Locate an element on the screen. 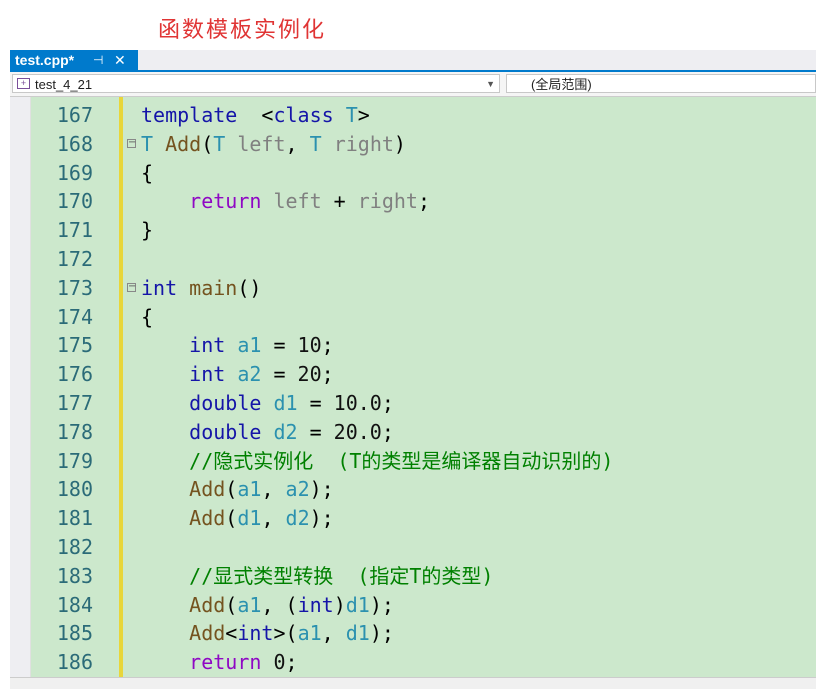  line-source: T Add(T left, T right) is located at coordinates (273, 144).